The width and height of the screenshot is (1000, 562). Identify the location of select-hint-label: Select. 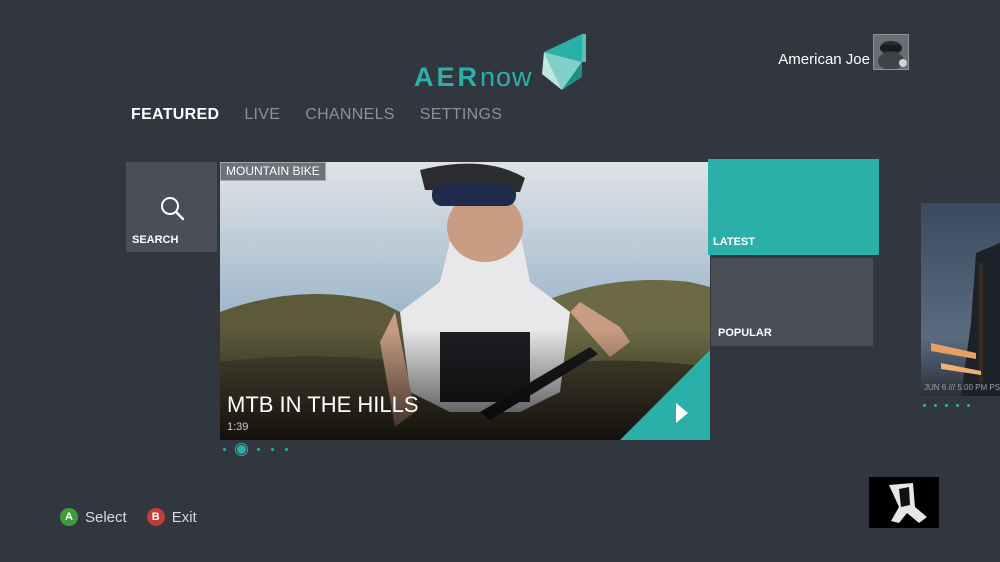
(106, 517).